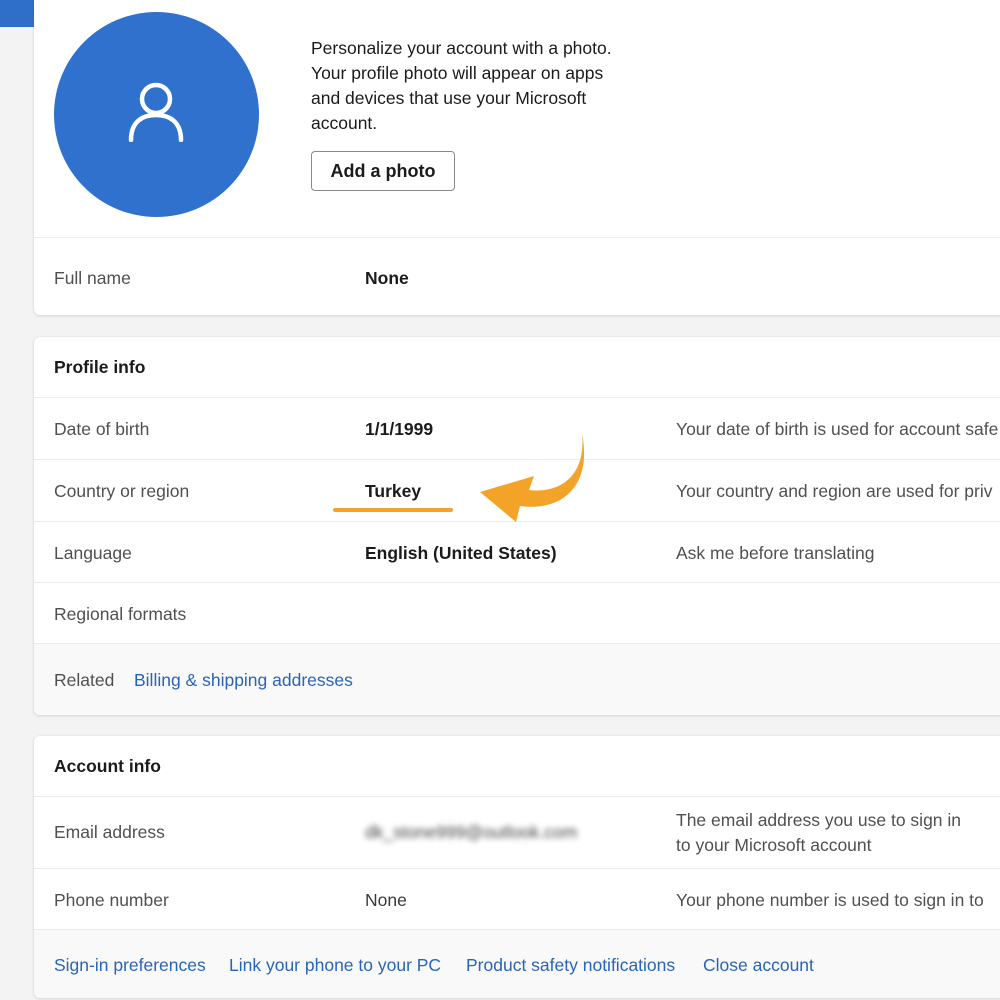 The width and height of the screenshot is (1000, 1000). What do you see at coordinates (774, 845) in the screenshot?
I see `email-desc-line2: to your Microsoft account` at bounding box center [774, 845].